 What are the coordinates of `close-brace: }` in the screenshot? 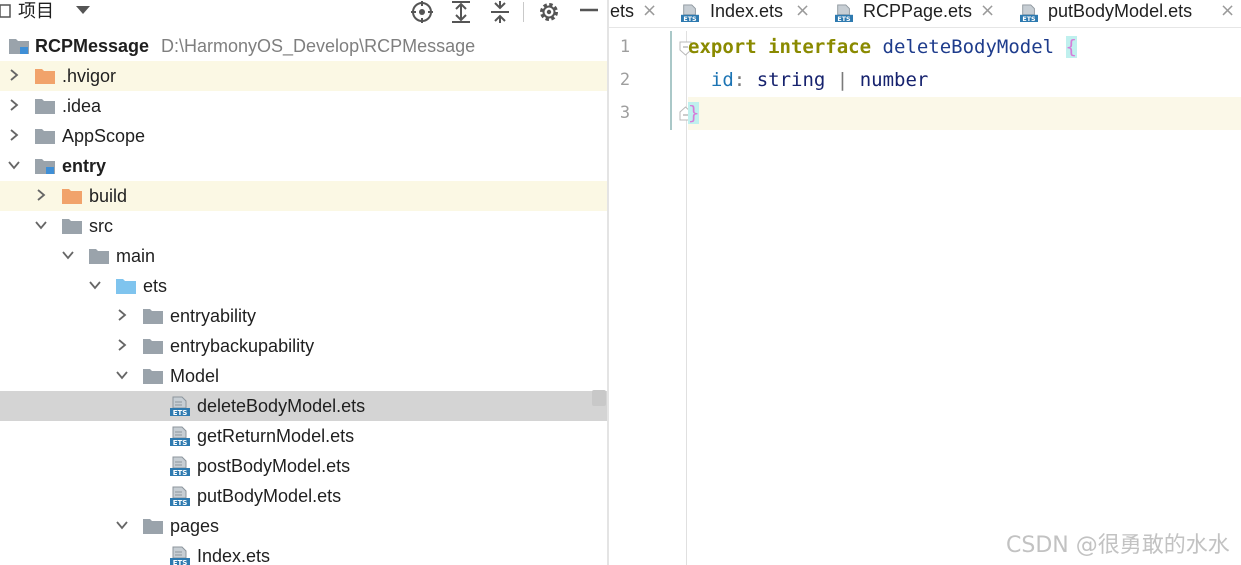 It's located at (694, 113).